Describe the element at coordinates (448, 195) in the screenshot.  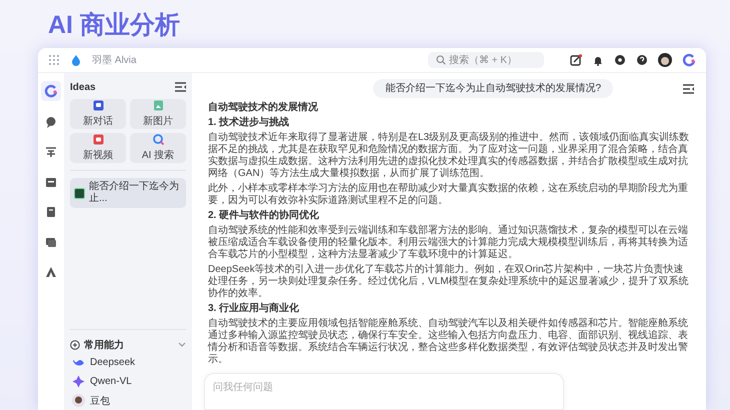
I see `answer-paragraph: 此外，小样本或零样本学习方法的应用也在帮助减少对大量真实数据的依赖，这在系统启动的早期阶段尤为重要，因为可以有效弥补实际道路测试里程不足的问题。` at that location.